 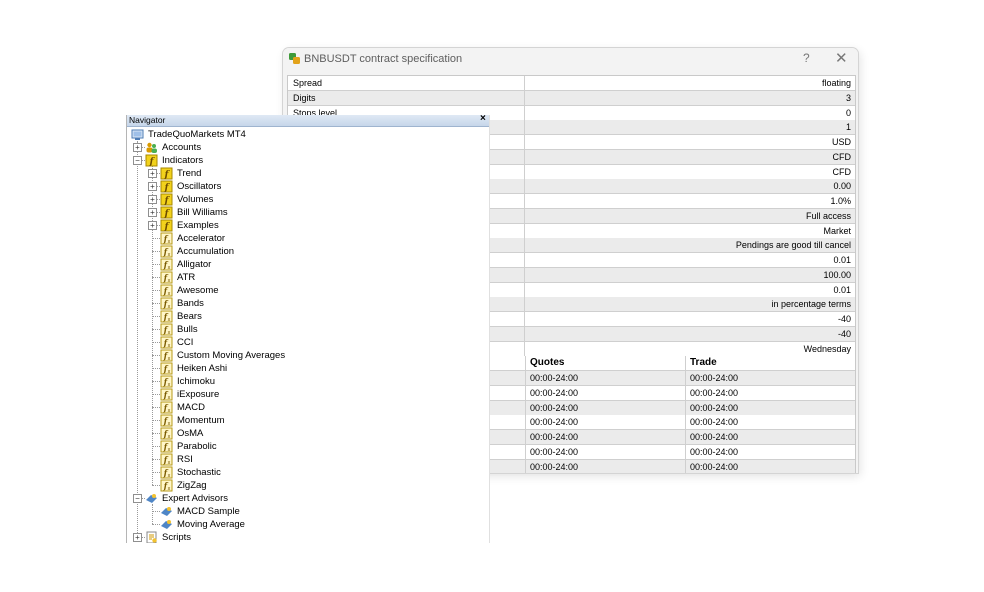 What do you see at coordinates (308, 121) in the screenshot?
I see `navigator-titlebar: Navigator ×` at bounding box center [308, 121].